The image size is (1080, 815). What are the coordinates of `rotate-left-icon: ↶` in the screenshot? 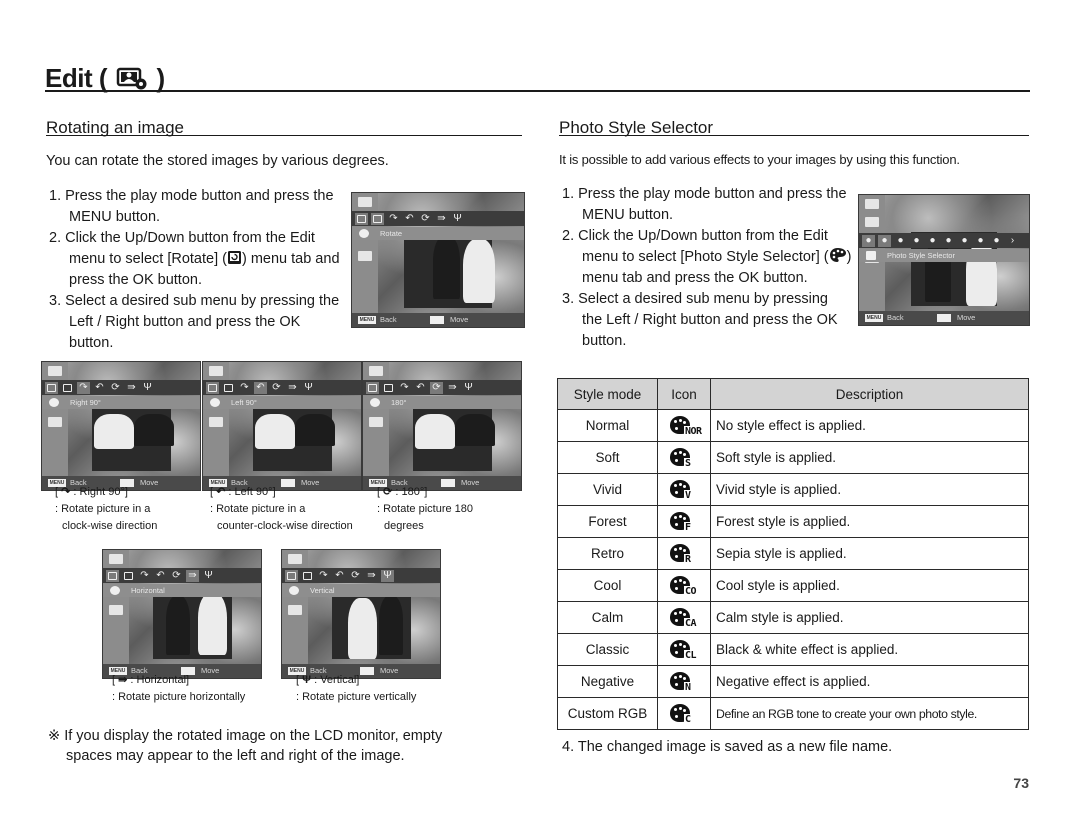 It's located at (221, 492).